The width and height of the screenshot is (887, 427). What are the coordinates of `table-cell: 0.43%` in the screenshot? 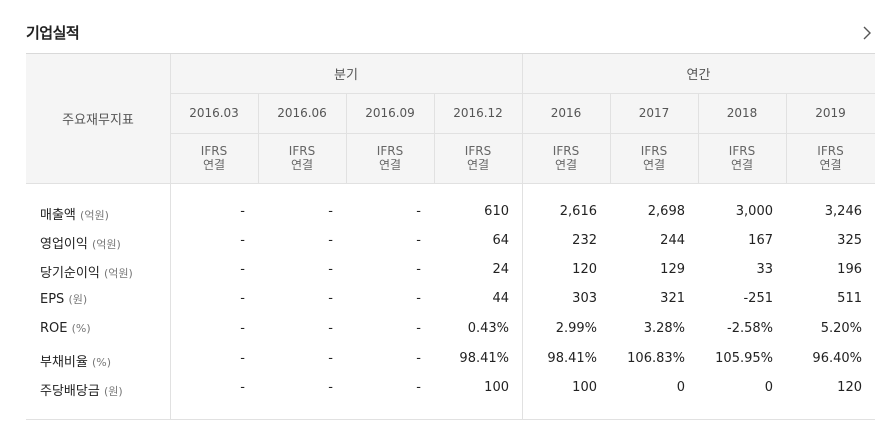 It's located at (488, 328).